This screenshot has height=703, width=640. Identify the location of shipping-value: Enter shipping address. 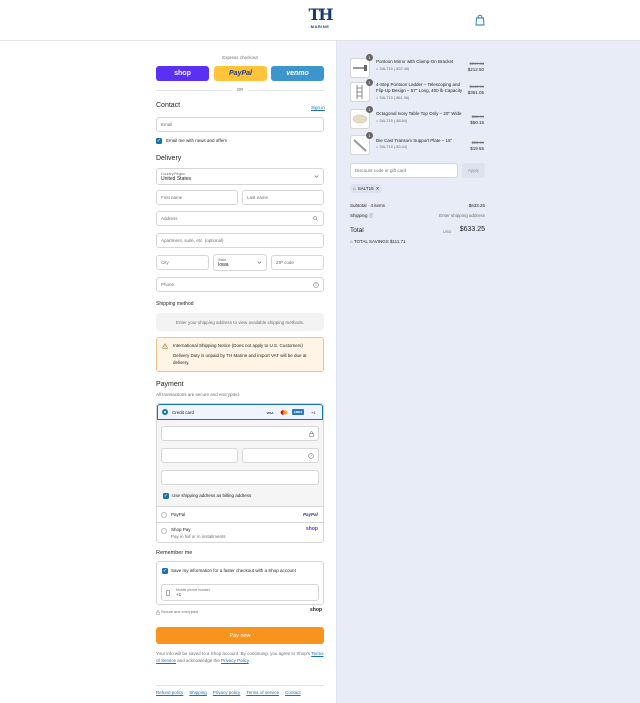
(461, 215).